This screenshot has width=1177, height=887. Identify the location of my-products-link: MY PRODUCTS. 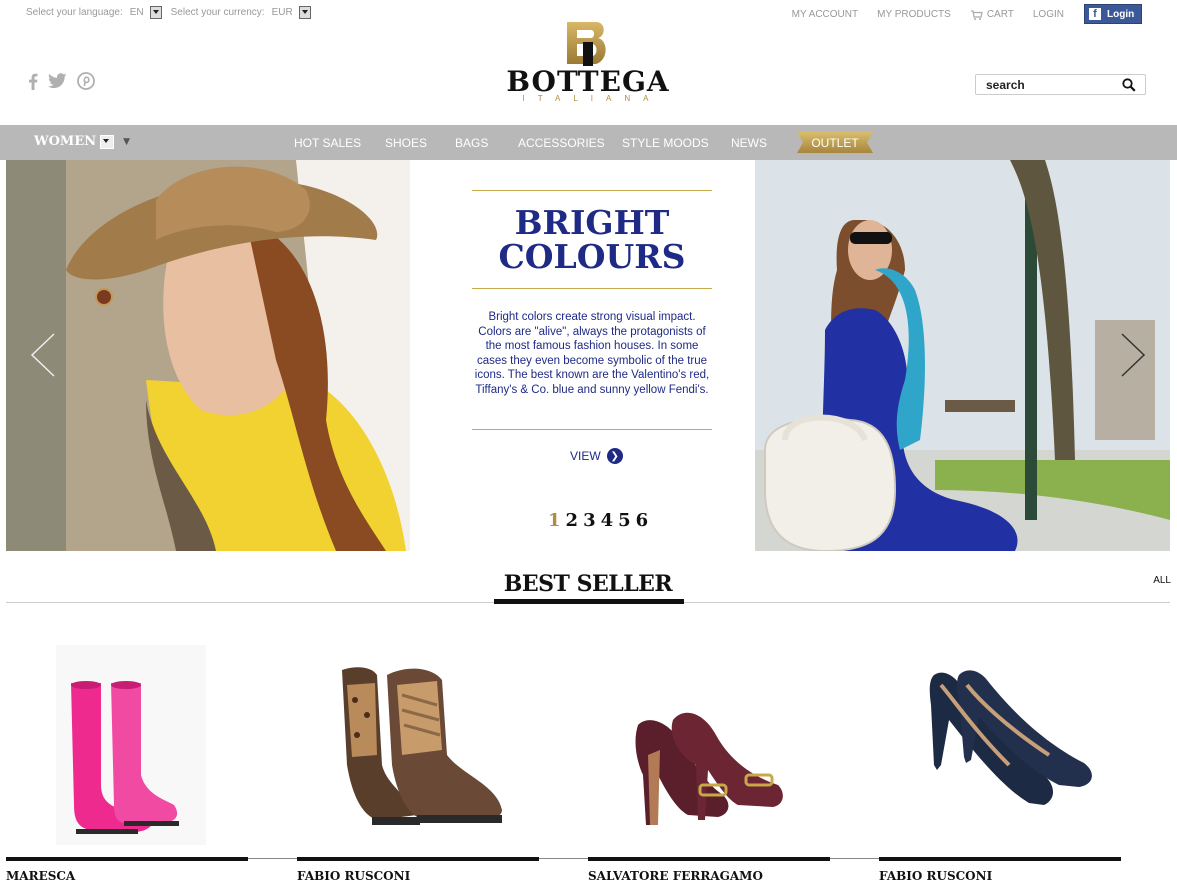
(914, 14).